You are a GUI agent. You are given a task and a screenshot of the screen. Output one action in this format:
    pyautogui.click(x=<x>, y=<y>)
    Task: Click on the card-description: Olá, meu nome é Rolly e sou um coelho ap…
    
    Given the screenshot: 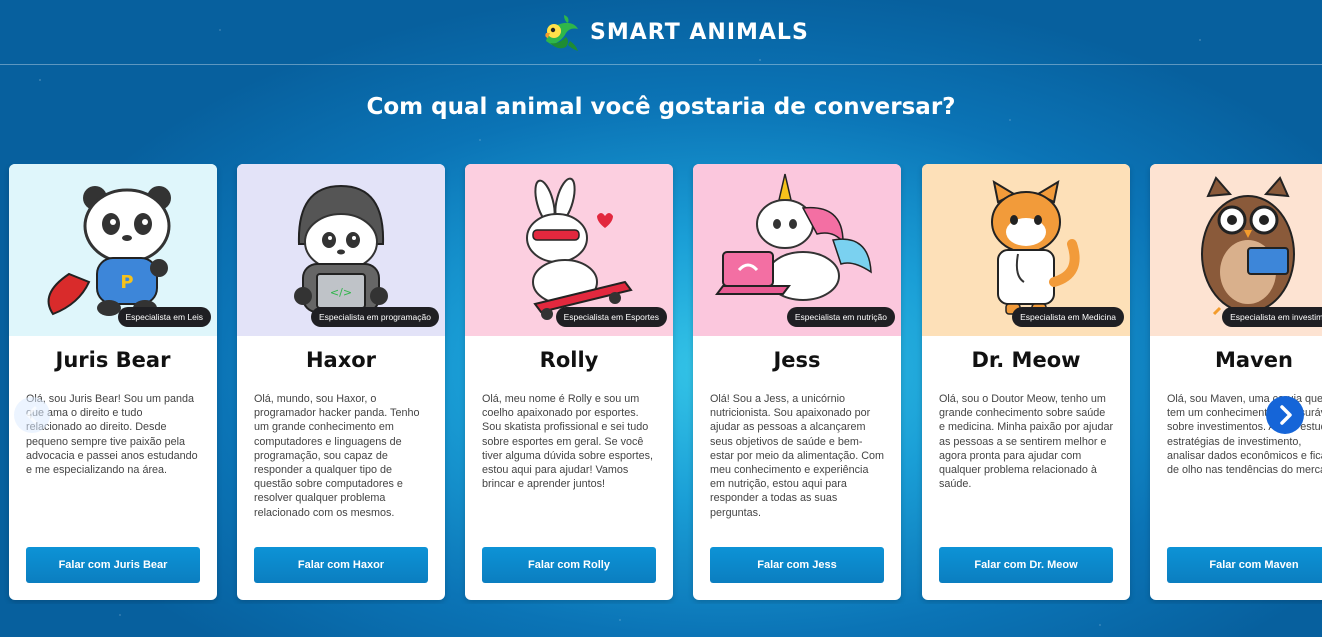 What is the action you would take?
    pyautogui.click(x=568, y=442)
    